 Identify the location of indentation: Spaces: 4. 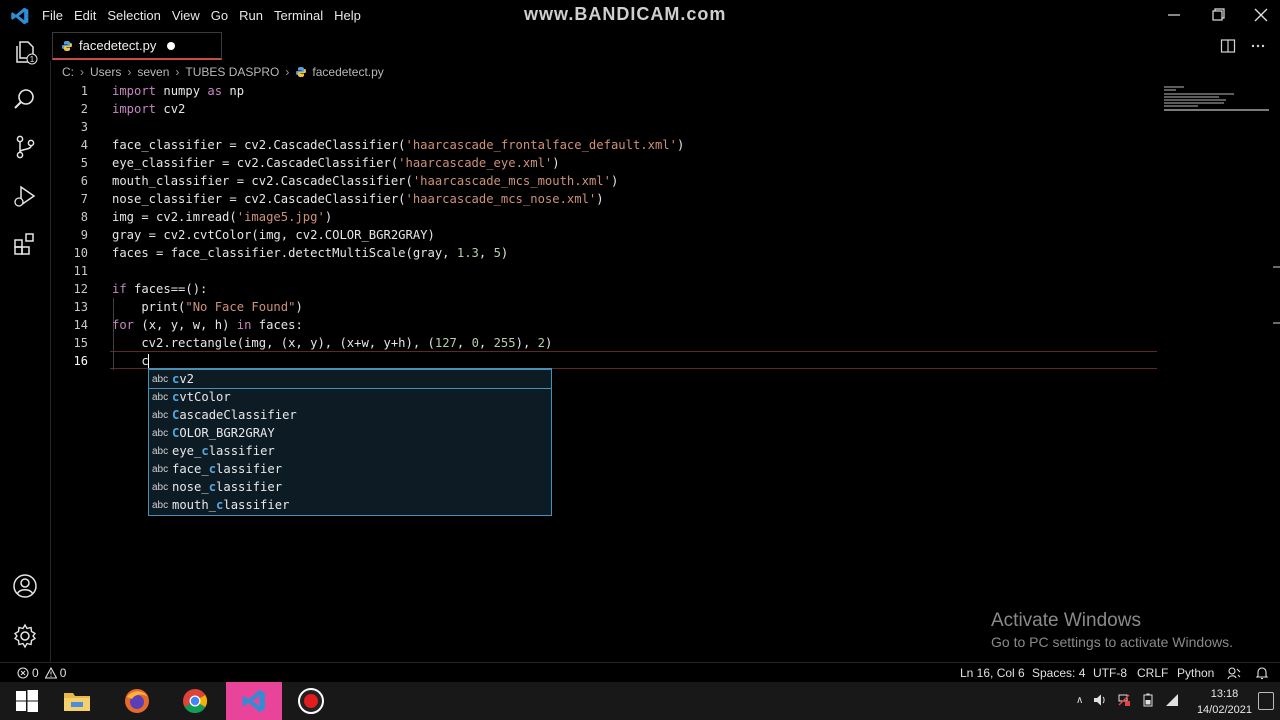
(1058, 673).